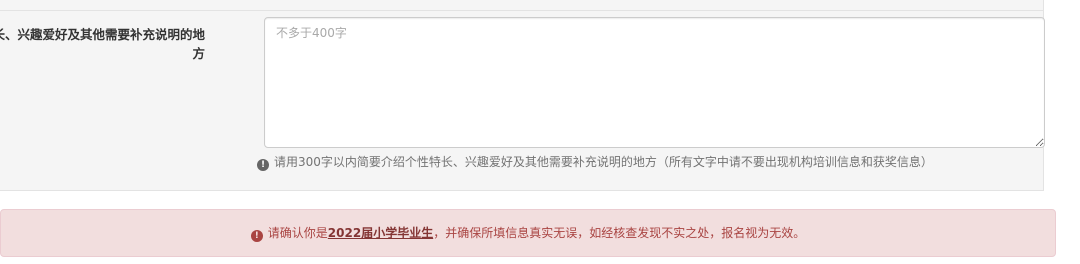  What do you see at coordinates (103, 44) in the screenshot?
I see `talents-field-label: 个性特长、兴趣爱好及其他需要补充说明的地方` at bounding box center [103, 44].